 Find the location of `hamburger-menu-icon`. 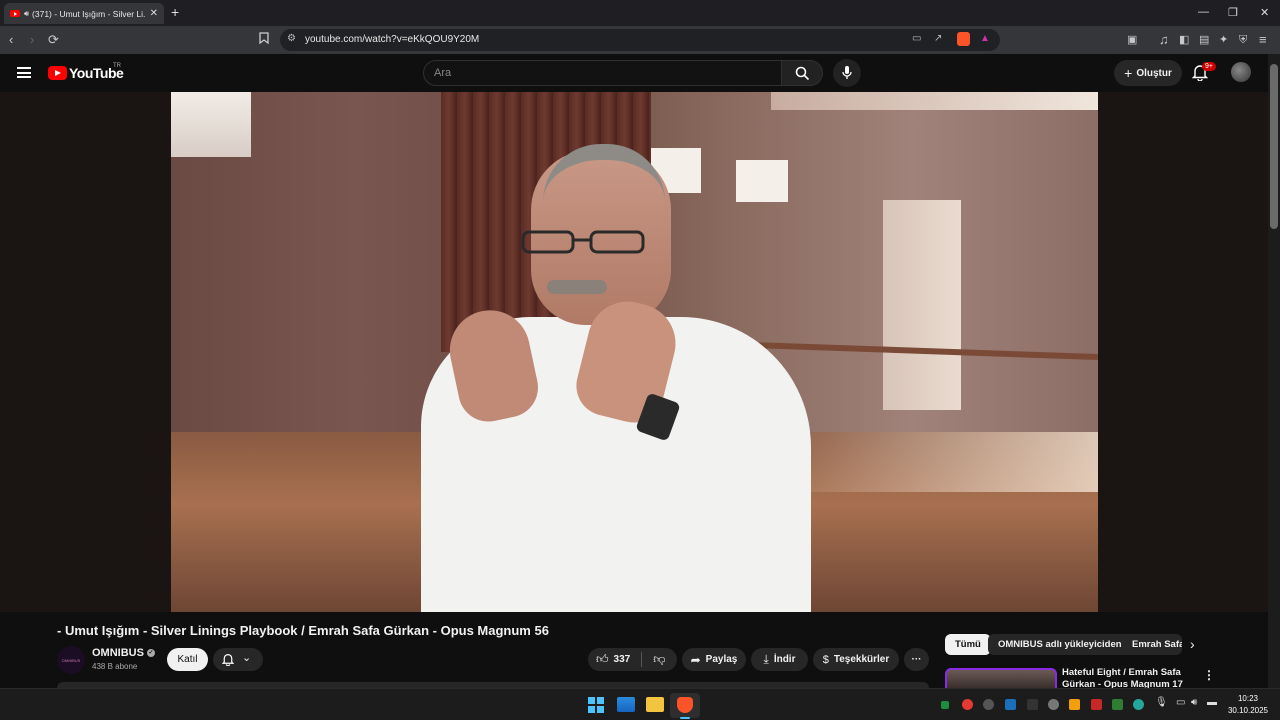

hamburger-menu-icon is located at coordinates (24, 72).